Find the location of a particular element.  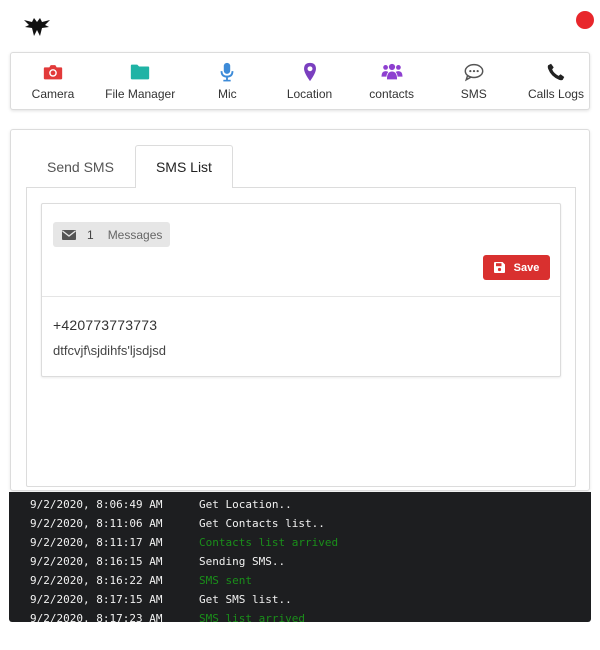

log-timestamp: 9/2/2020, 8:17:15 AM is located at coordinates (96, 599).